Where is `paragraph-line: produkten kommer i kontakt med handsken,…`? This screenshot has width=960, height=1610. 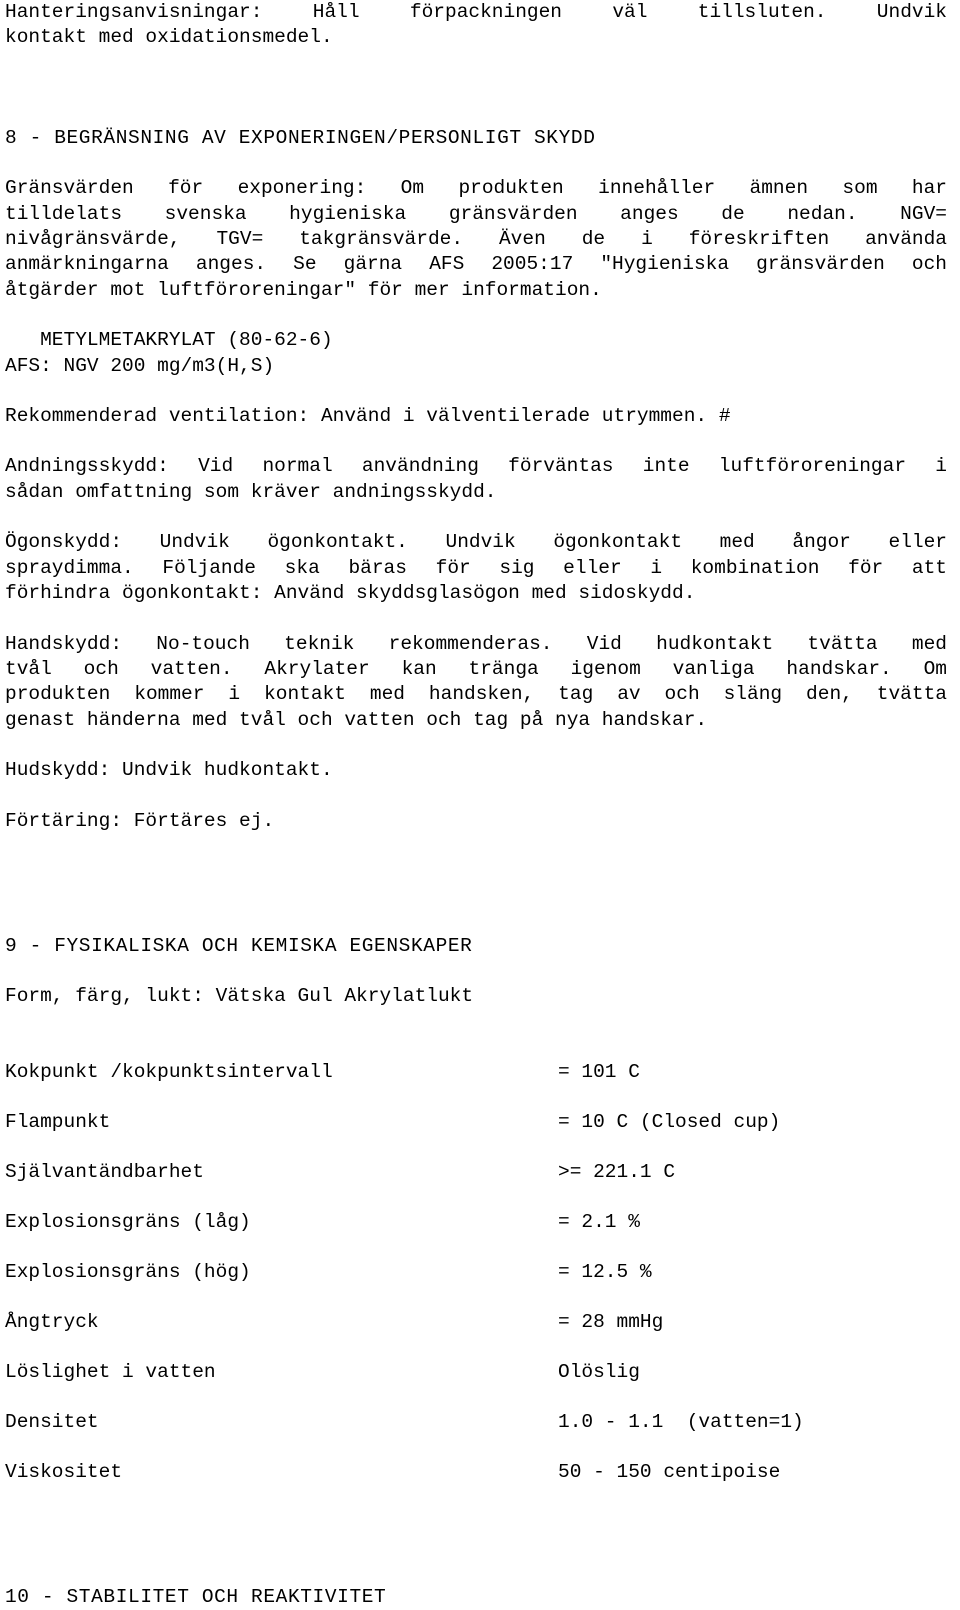
paragraph-line: produkten kommer i kontakt med handsken,… is located at coordinates (476, 694).